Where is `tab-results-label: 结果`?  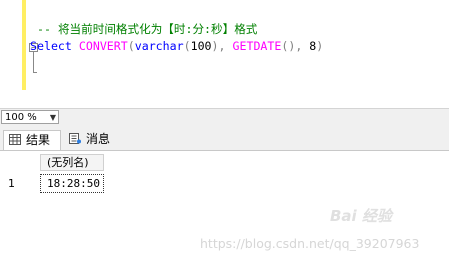
tab-results-label: 结果 is located at coordinates (38, 140).